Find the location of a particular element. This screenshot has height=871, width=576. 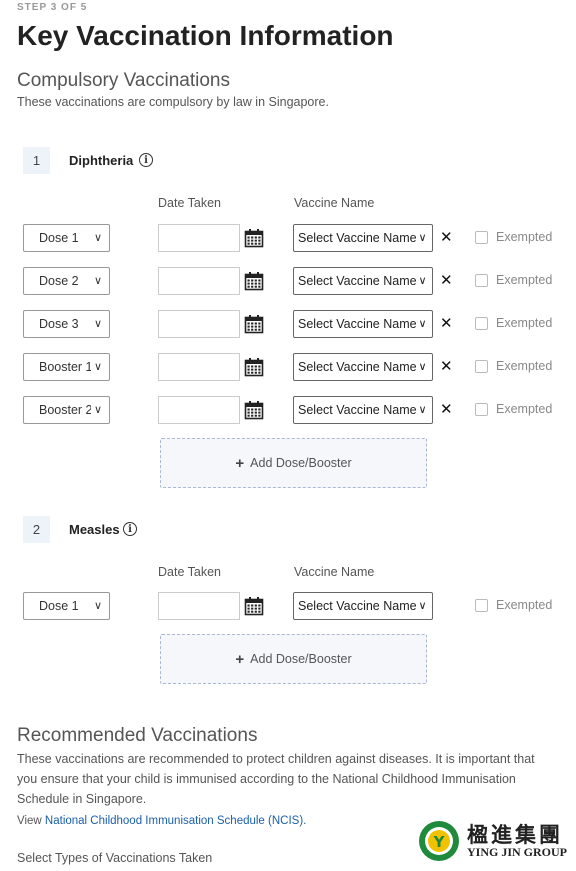

dose-select: Dose 2 ∨ is located at coordinates (66, 281).